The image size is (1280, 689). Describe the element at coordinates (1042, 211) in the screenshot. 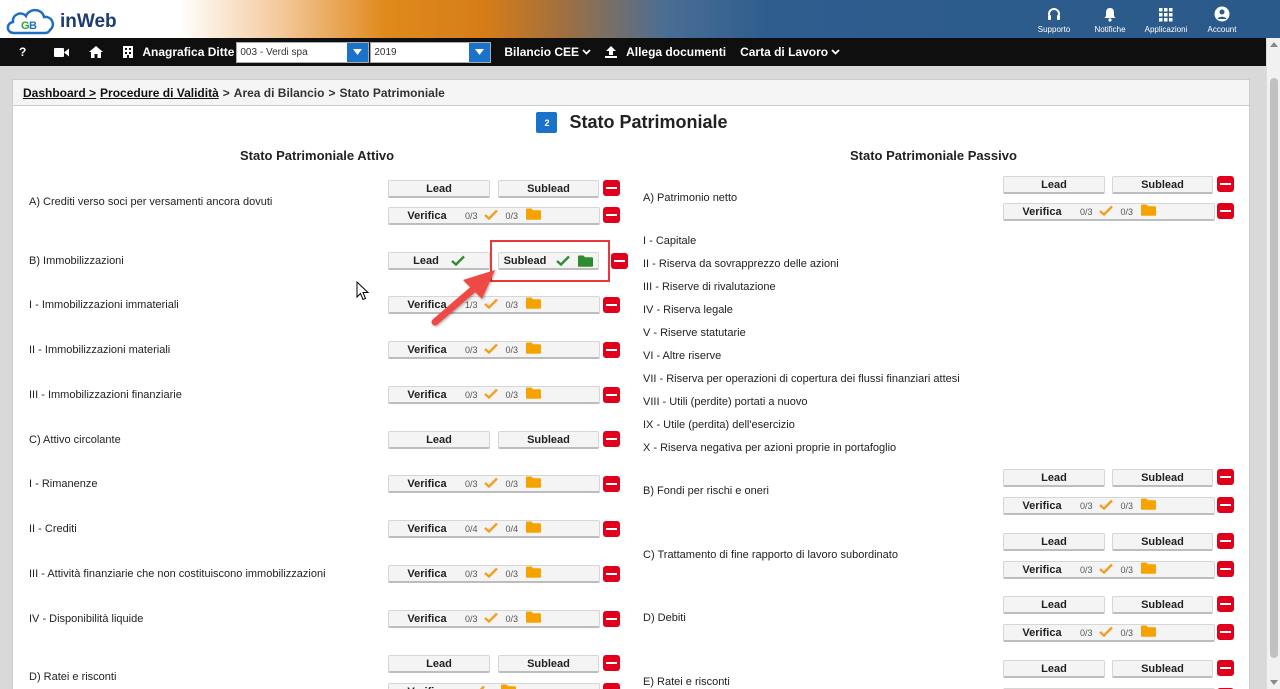

I see `verifica-label: Verifica` at that location.